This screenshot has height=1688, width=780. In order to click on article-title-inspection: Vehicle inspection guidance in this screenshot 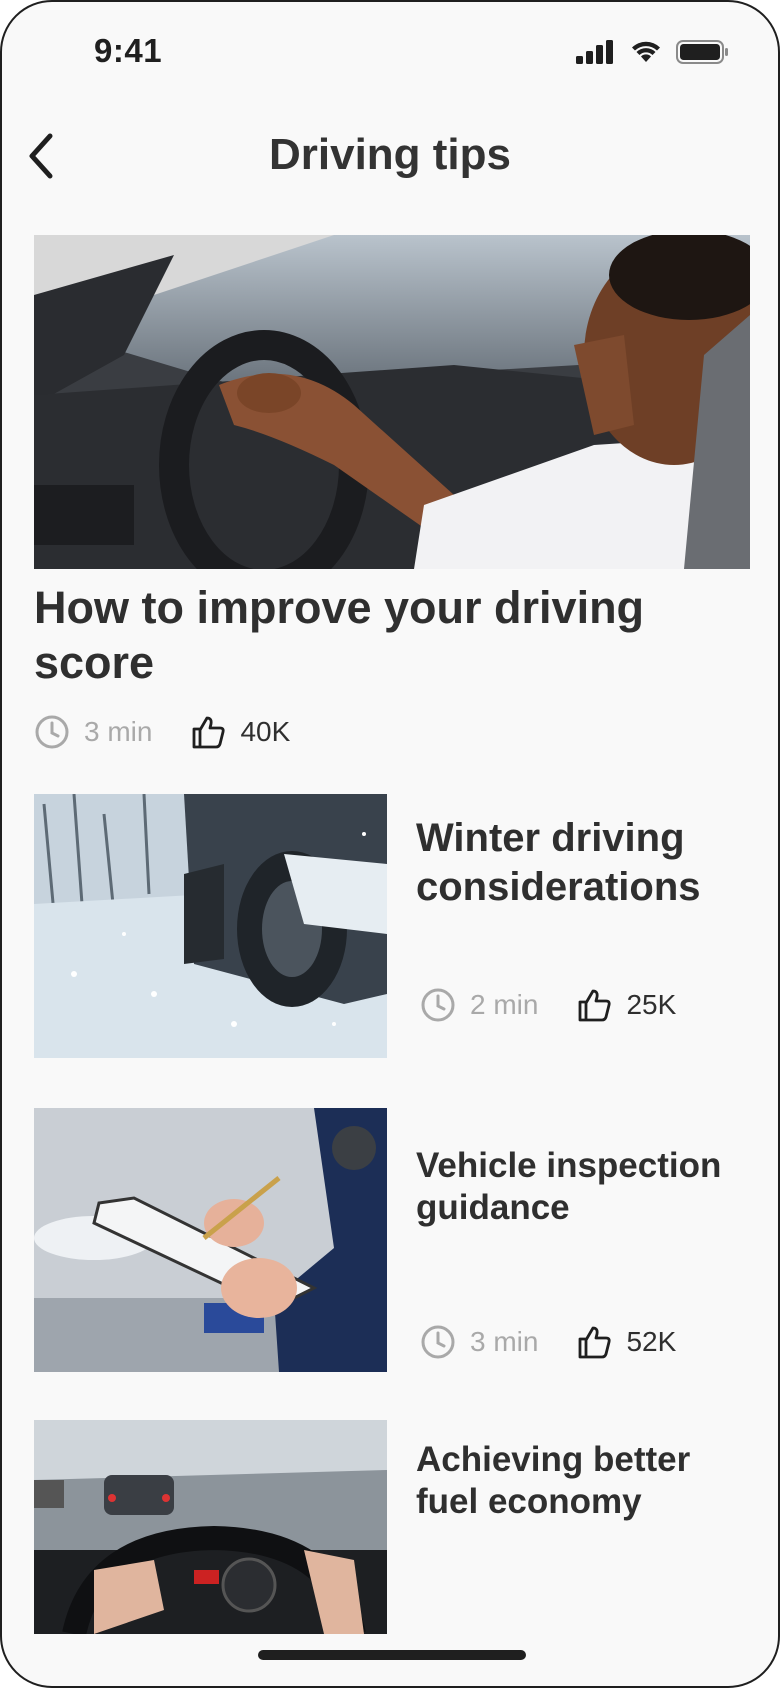, I will do `click(586, 1187)`.